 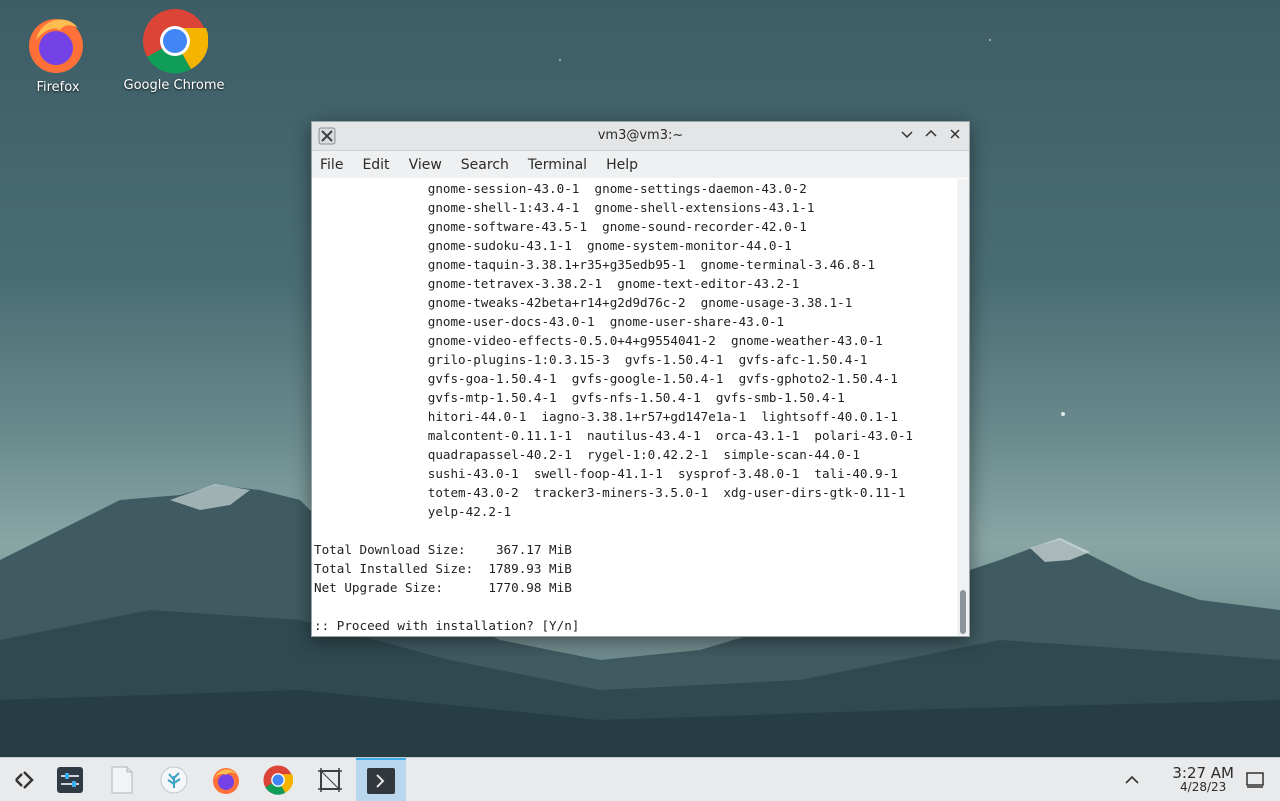 What do you see at coordinates (443, 587) in the screenshot?
I see `terminal-line: Net Upgrade Size: 1770.98 MiB` at bounding box center [443, 587].